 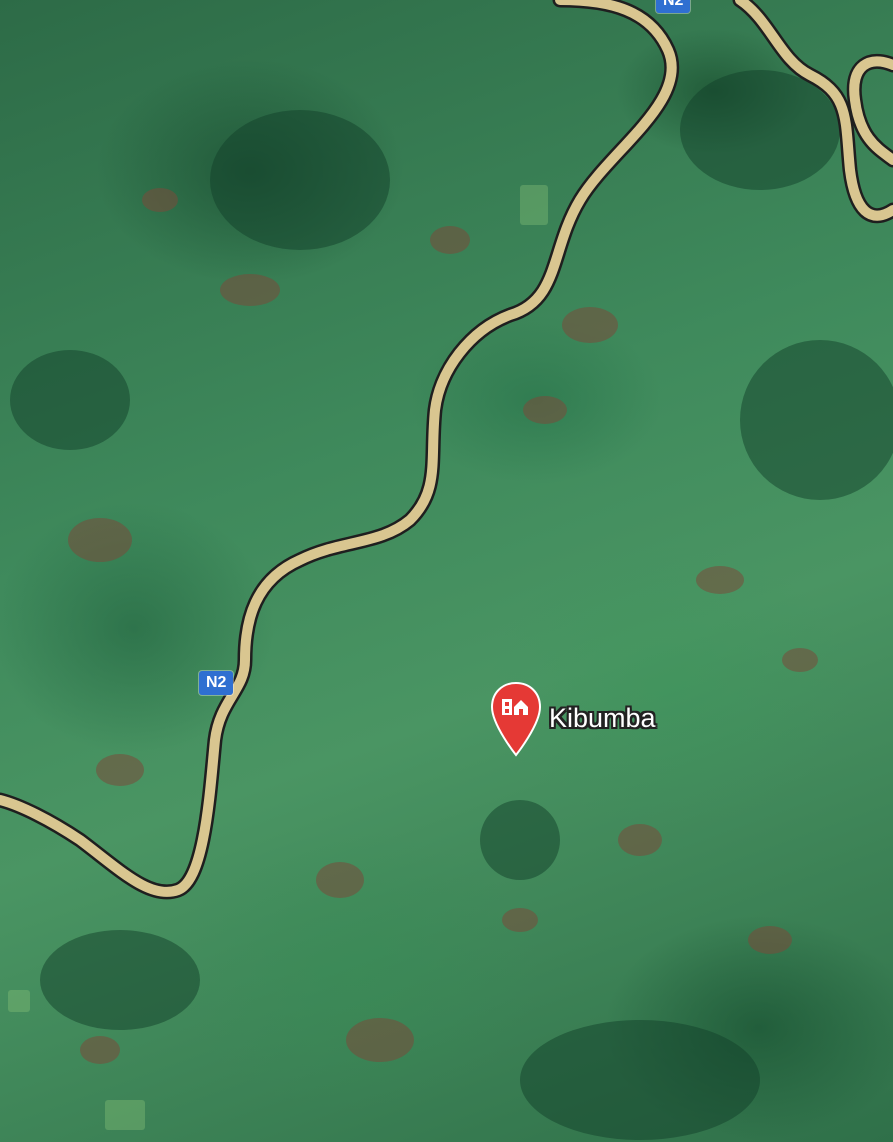 I want to click on road-east-loop, so click(x=871, y=110).